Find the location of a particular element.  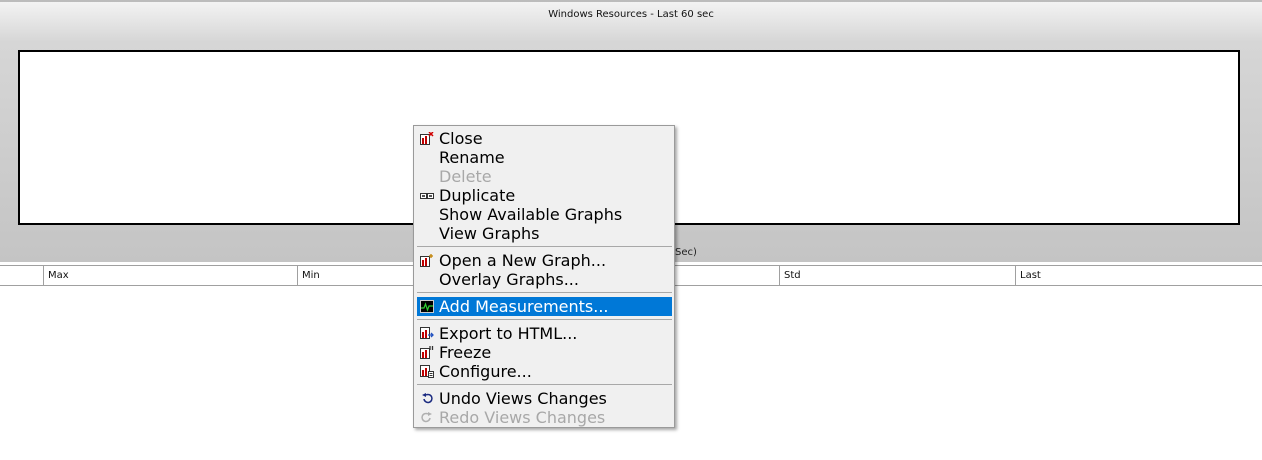

graph-title: Windows Resources - Last 60 sec is located at coordinates (631, 14).